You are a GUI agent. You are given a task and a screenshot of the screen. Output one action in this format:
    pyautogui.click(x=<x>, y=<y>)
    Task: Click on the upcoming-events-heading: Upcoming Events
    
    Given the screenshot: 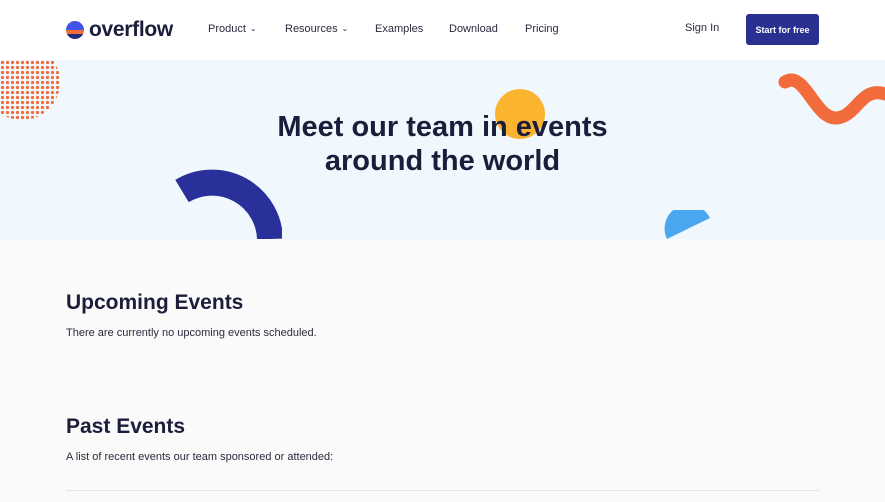 What is the action you would take?
    pyautogui.click(x=155, y=302)
    